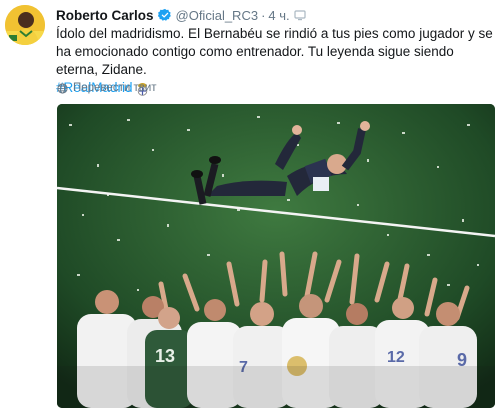  What do you see at coordinates (62, 88) in the screenshot?
I see `globe-icon` at bounding box center [62, 88].